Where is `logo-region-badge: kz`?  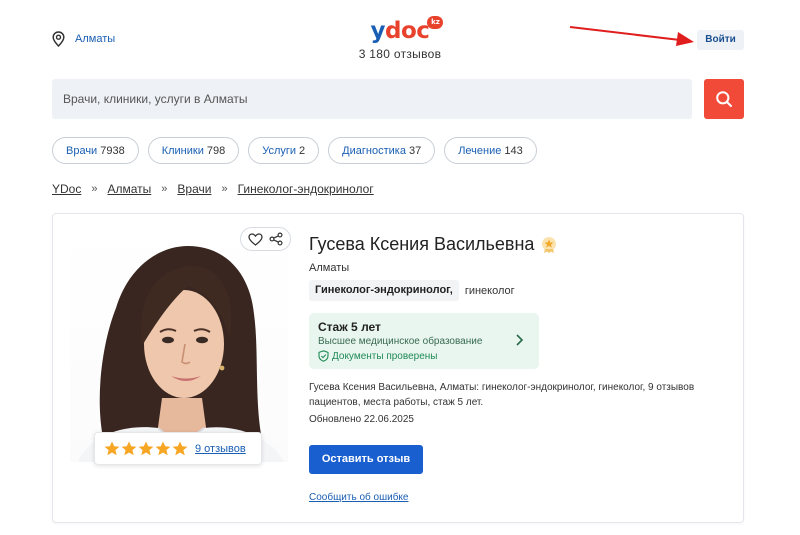 logo-region-badge: kz is located at coordinates (435, 22).